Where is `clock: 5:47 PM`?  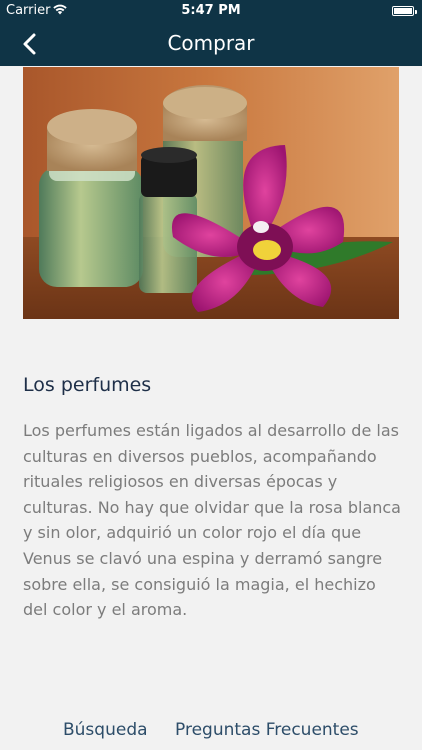 clock: 5:47 PM is located at coordinates (211, 10).